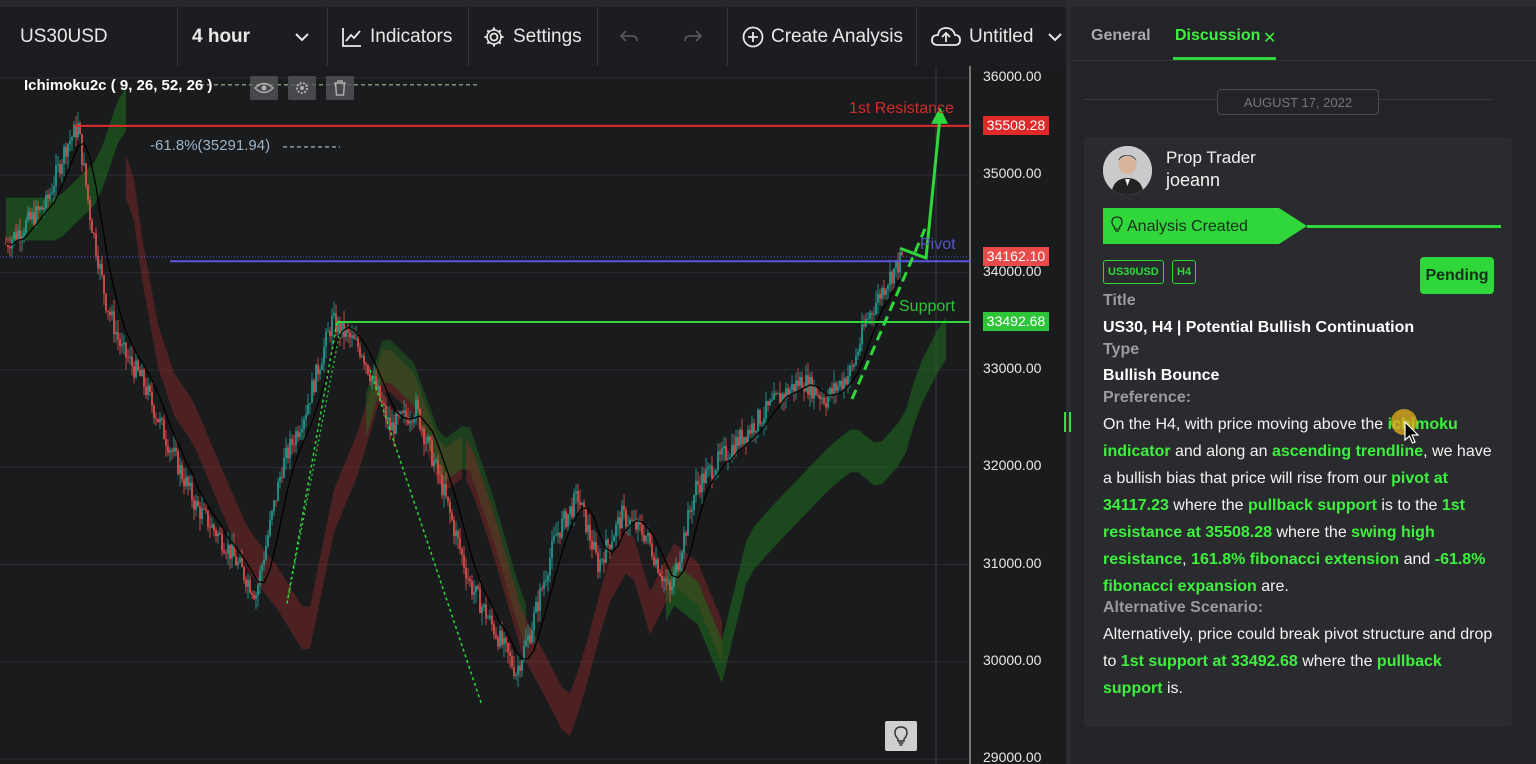 Image resolution: width=1536 pixels, height=764 pixels. I want to click on redo-icon, so click(693, 36).